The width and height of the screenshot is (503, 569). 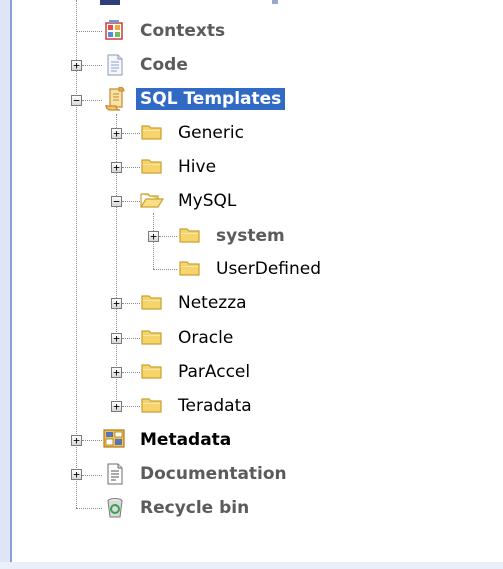 What do you see at coordinates (116, 260) in the screenshot?
I see `tree-guide-sql` at bounding box center [116, 260].